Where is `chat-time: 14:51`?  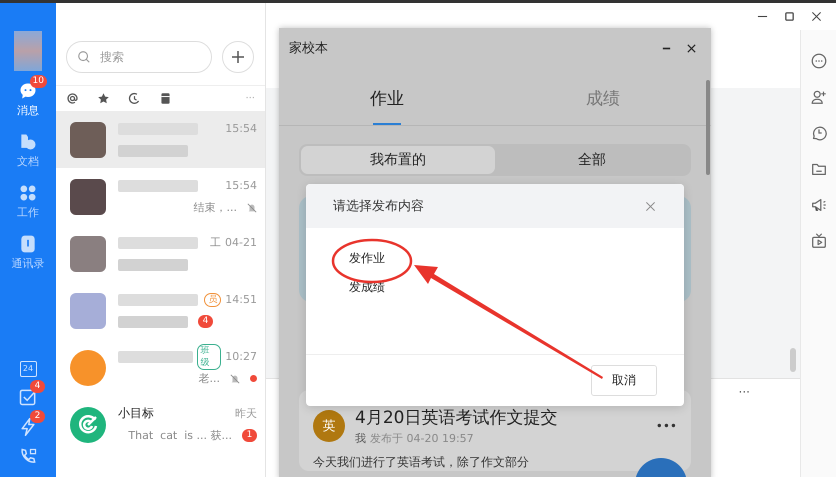
chat-time: 14:51 is located at coordinates (241, 299).